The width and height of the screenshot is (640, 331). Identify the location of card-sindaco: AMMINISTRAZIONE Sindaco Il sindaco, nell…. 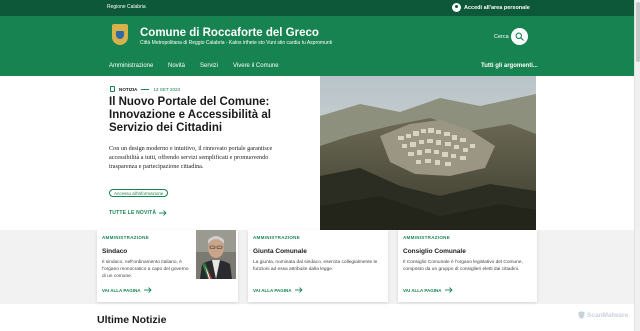
(167, 266).